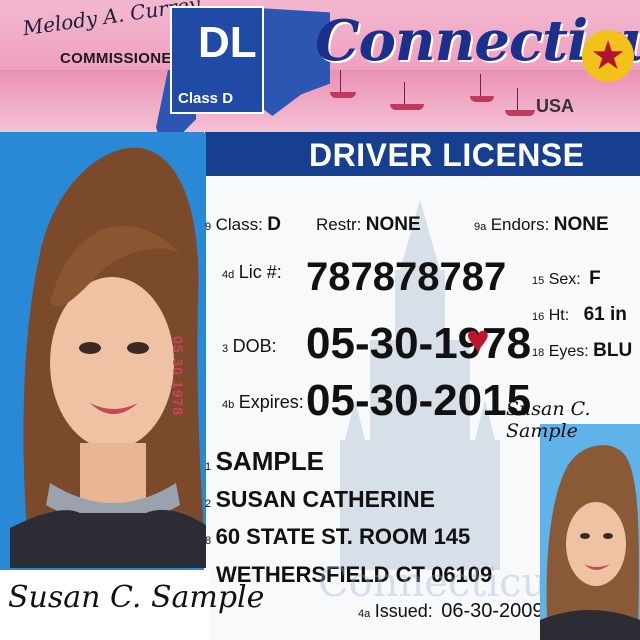 The width and height of the screenshot is (640, 640). I want to click on issued-field: 4a Issued: 06-30-2009, so click(451, 611).